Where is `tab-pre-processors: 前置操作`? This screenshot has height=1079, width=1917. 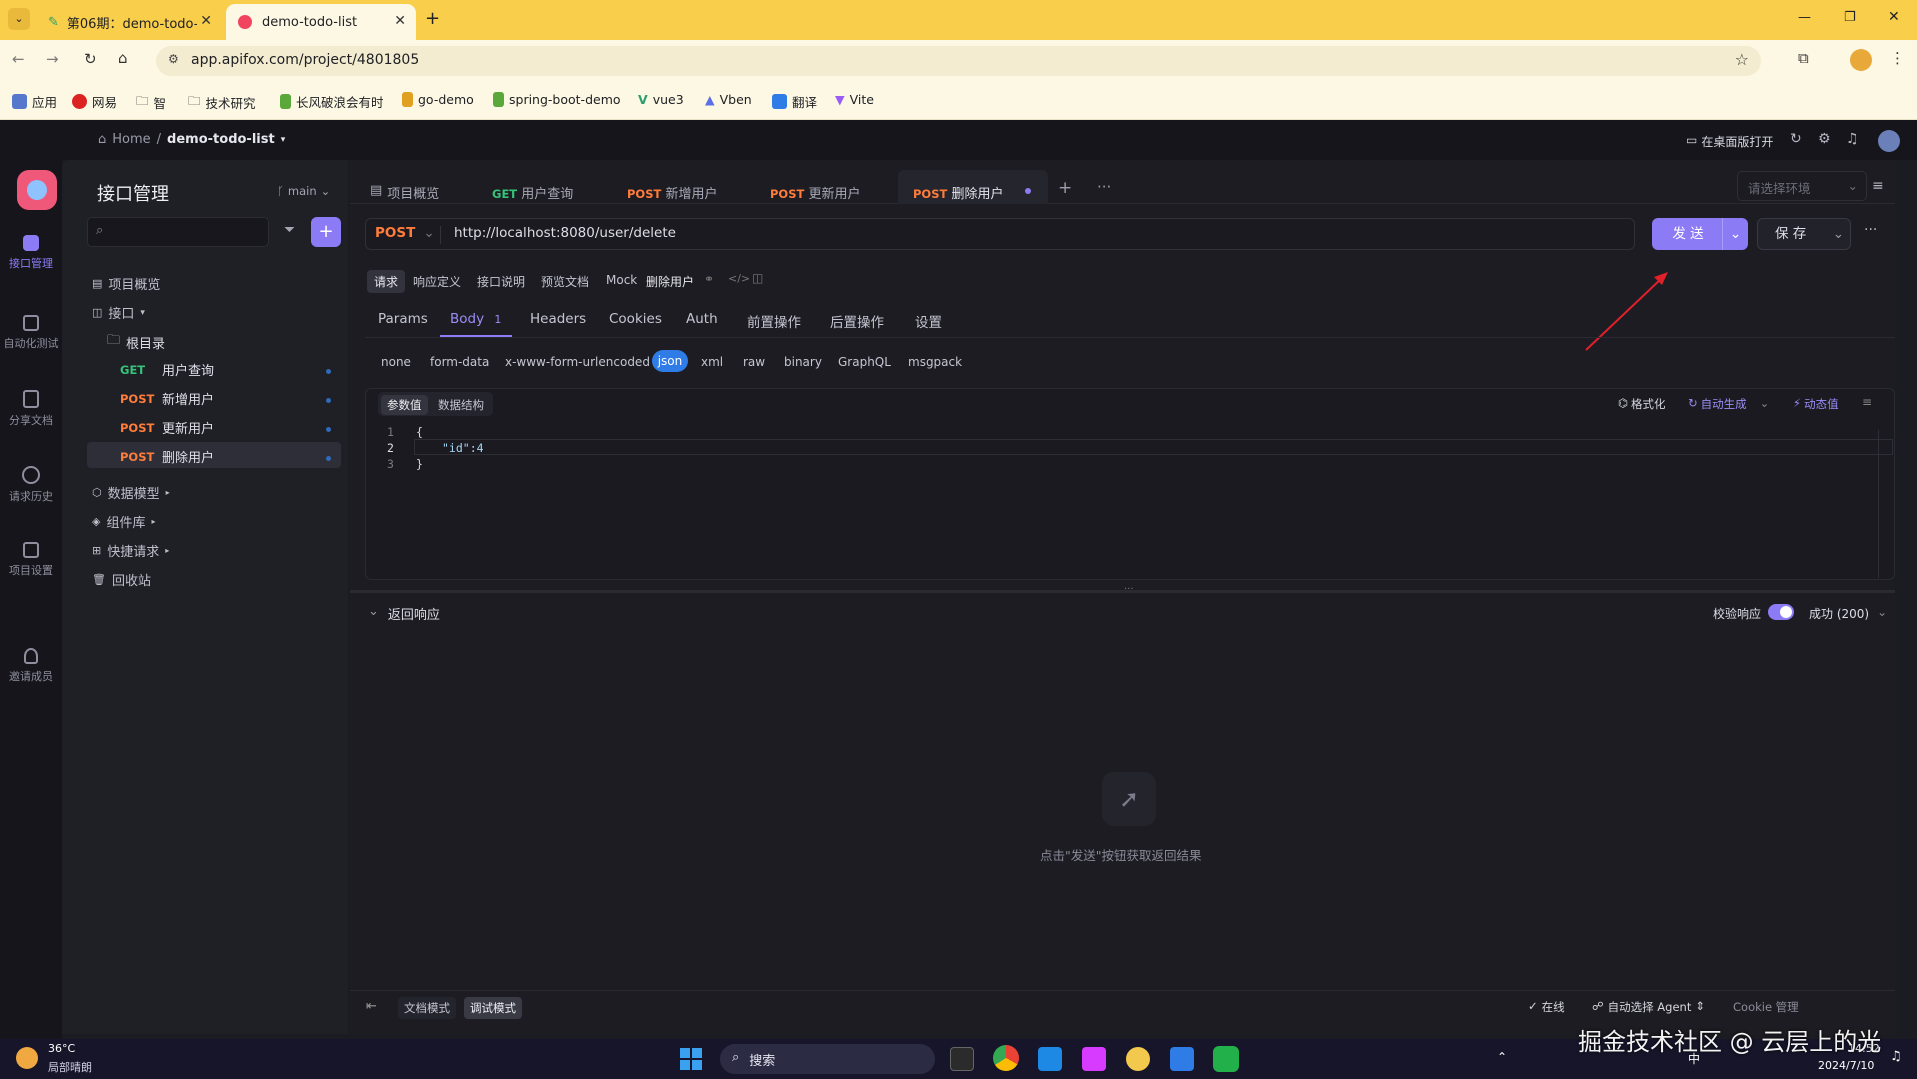 tab-pre-processors: 前置操作 is located at coordinates (774, 321).